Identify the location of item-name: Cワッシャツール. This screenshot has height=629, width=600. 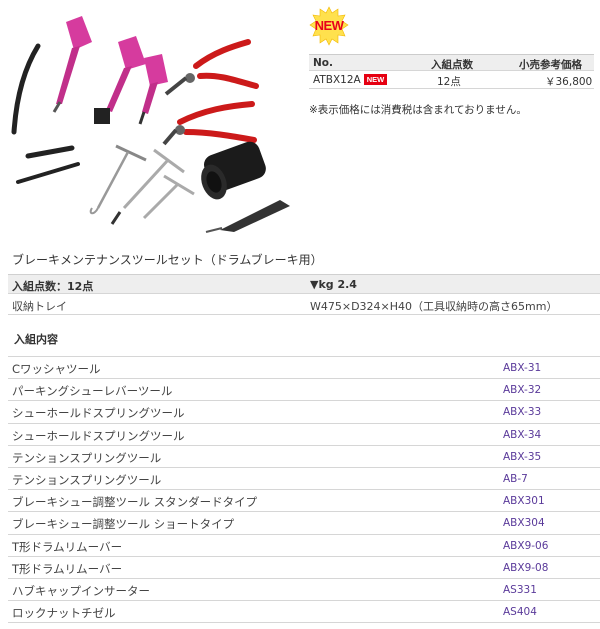
(56, 369).